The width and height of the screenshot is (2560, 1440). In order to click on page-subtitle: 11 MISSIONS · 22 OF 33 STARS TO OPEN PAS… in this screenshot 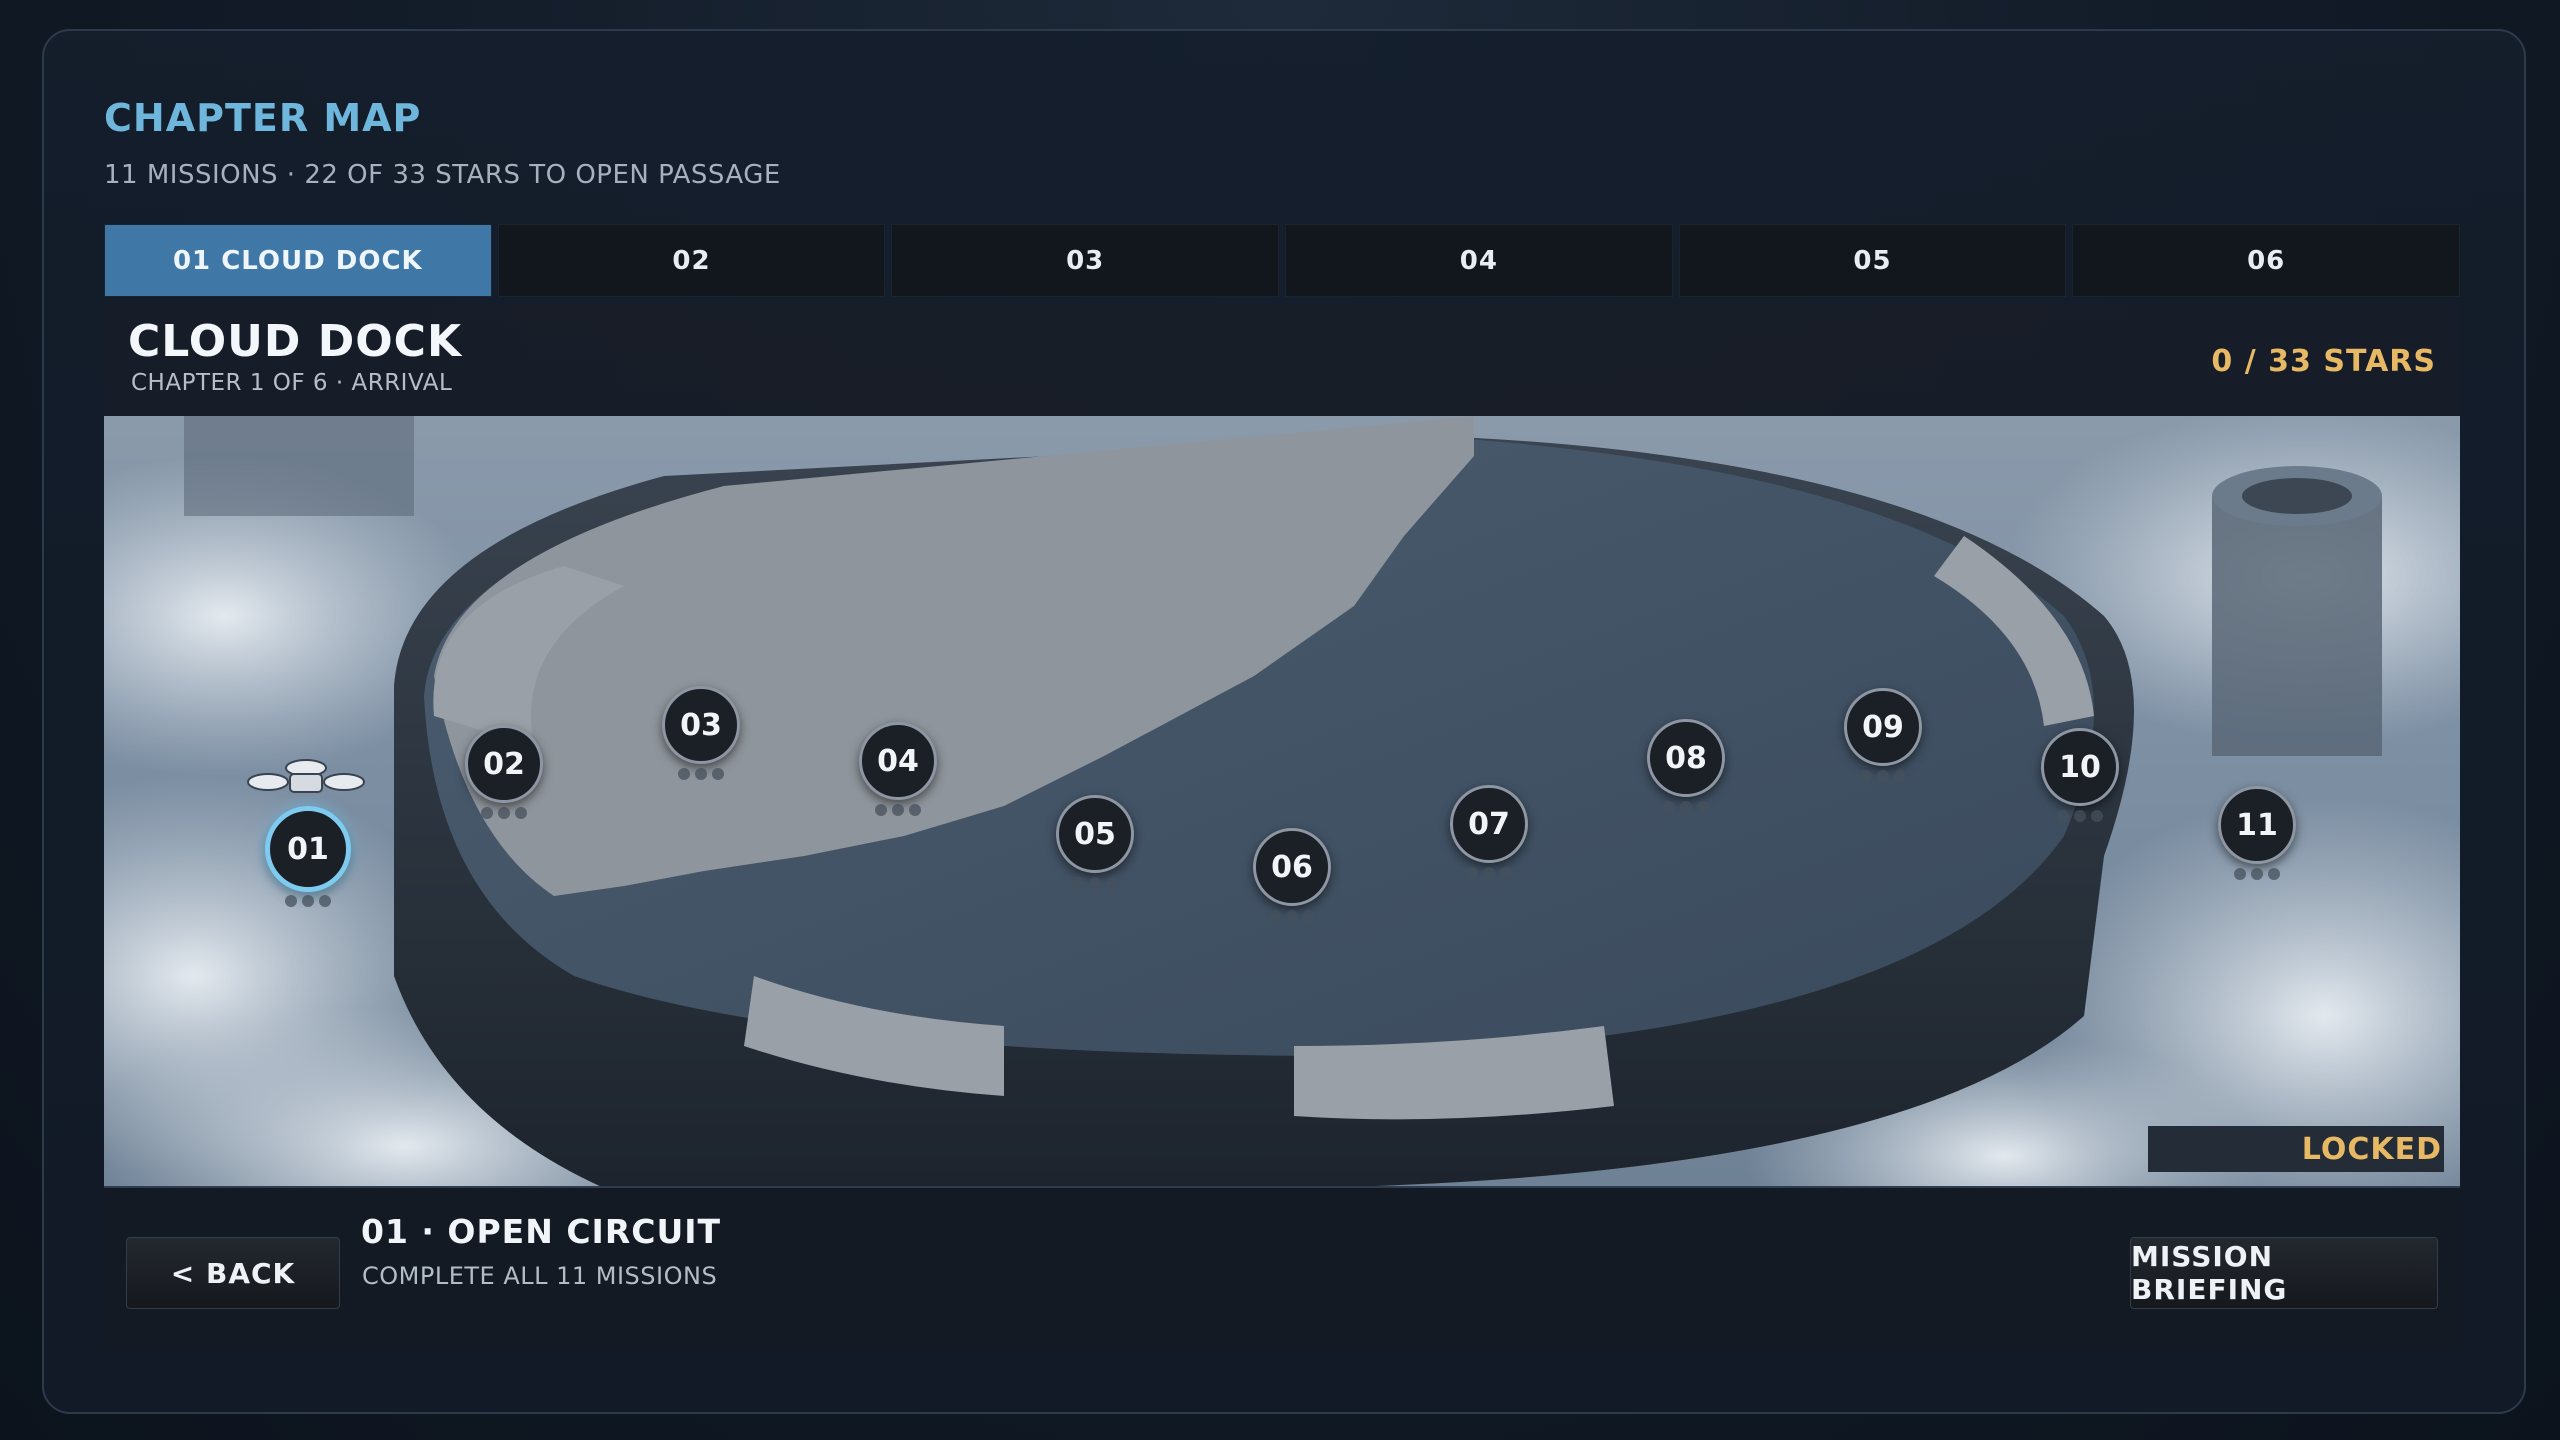, I will do `click(442, 175)`.